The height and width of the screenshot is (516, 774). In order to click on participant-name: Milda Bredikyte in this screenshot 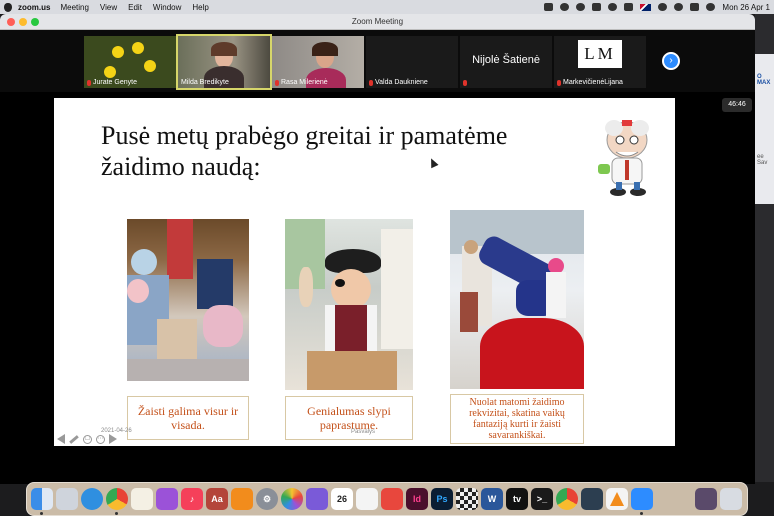, I will do `click(205, 82)`.